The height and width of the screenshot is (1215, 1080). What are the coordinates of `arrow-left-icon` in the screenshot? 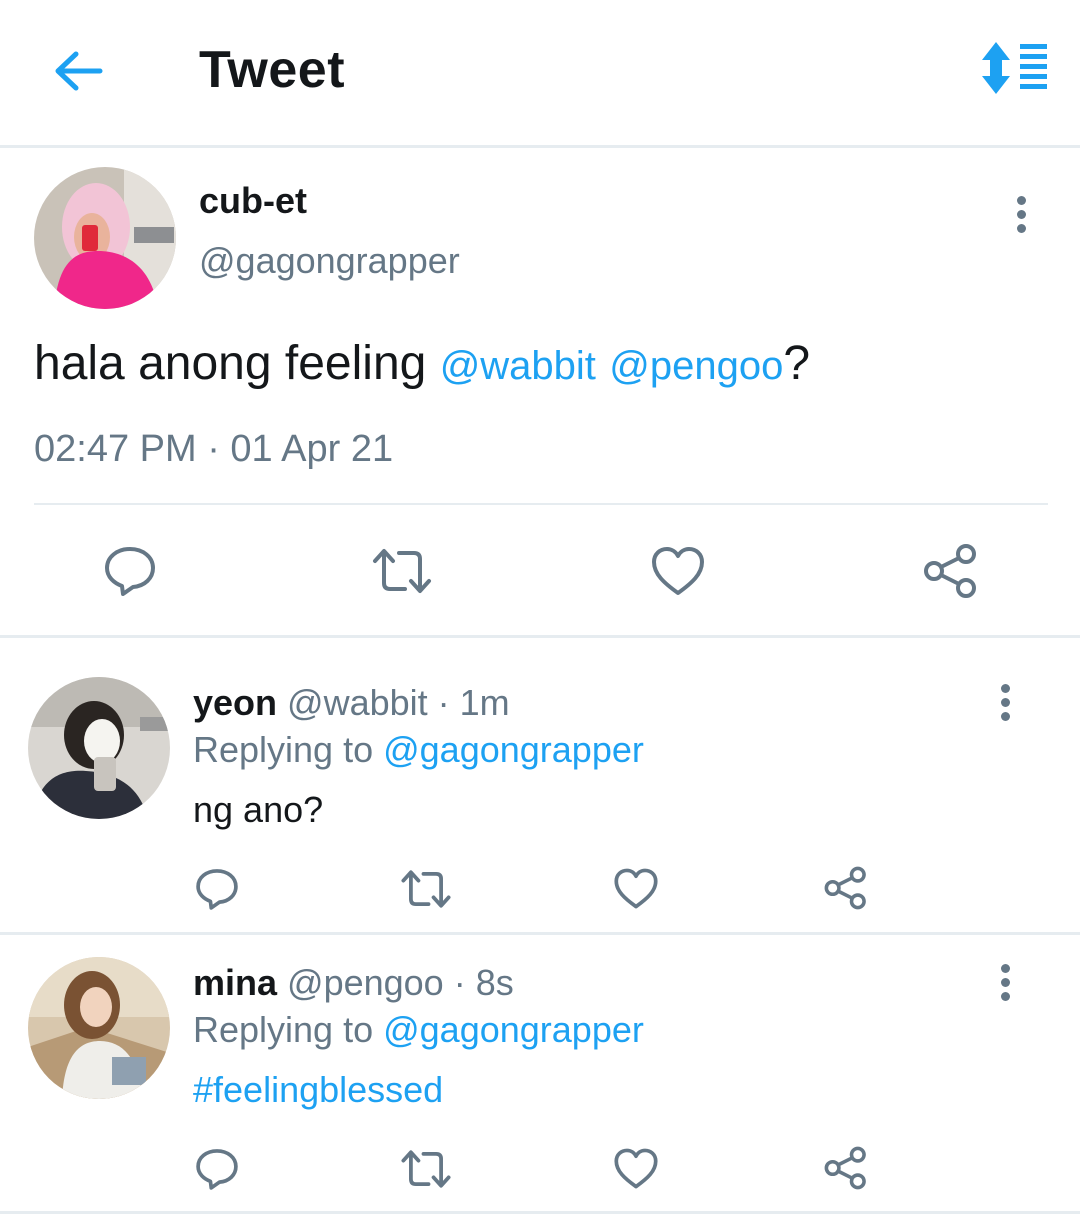 It's located at (79, 71).